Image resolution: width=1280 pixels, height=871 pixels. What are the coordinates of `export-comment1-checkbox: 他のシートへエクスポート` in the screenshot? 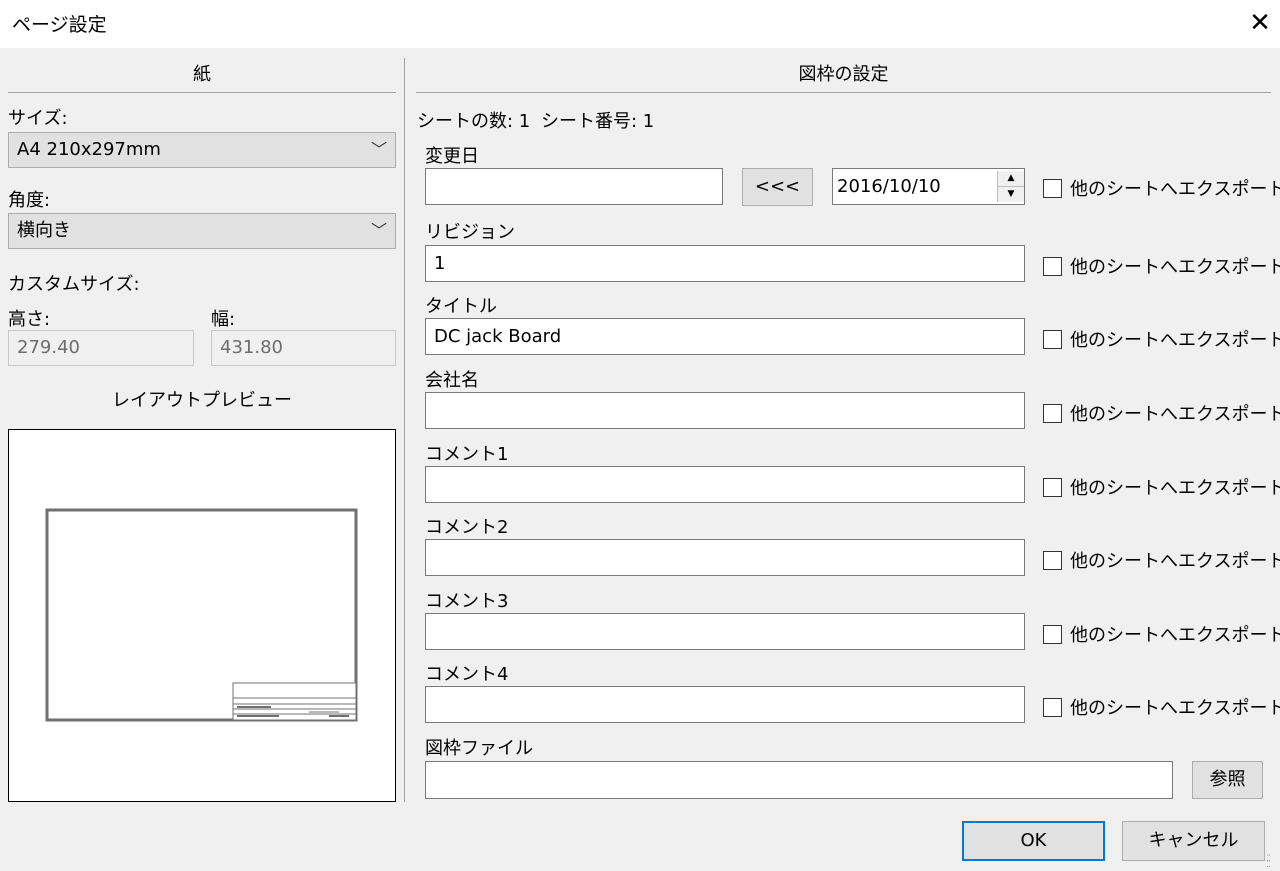 It's located at (1161, 487).